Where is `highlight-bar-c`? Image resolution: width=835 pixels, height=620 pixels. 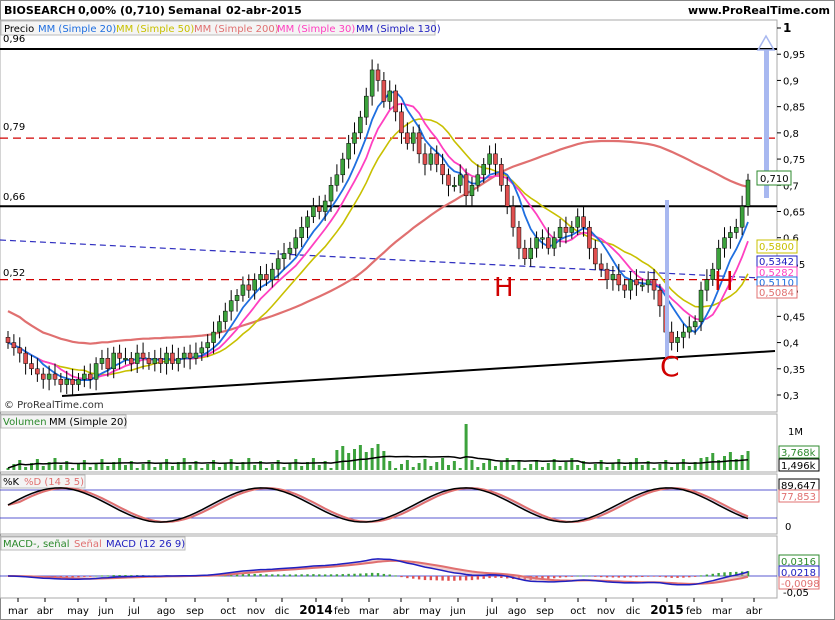 highlight-bar-c is located at coordinates (667, 280).